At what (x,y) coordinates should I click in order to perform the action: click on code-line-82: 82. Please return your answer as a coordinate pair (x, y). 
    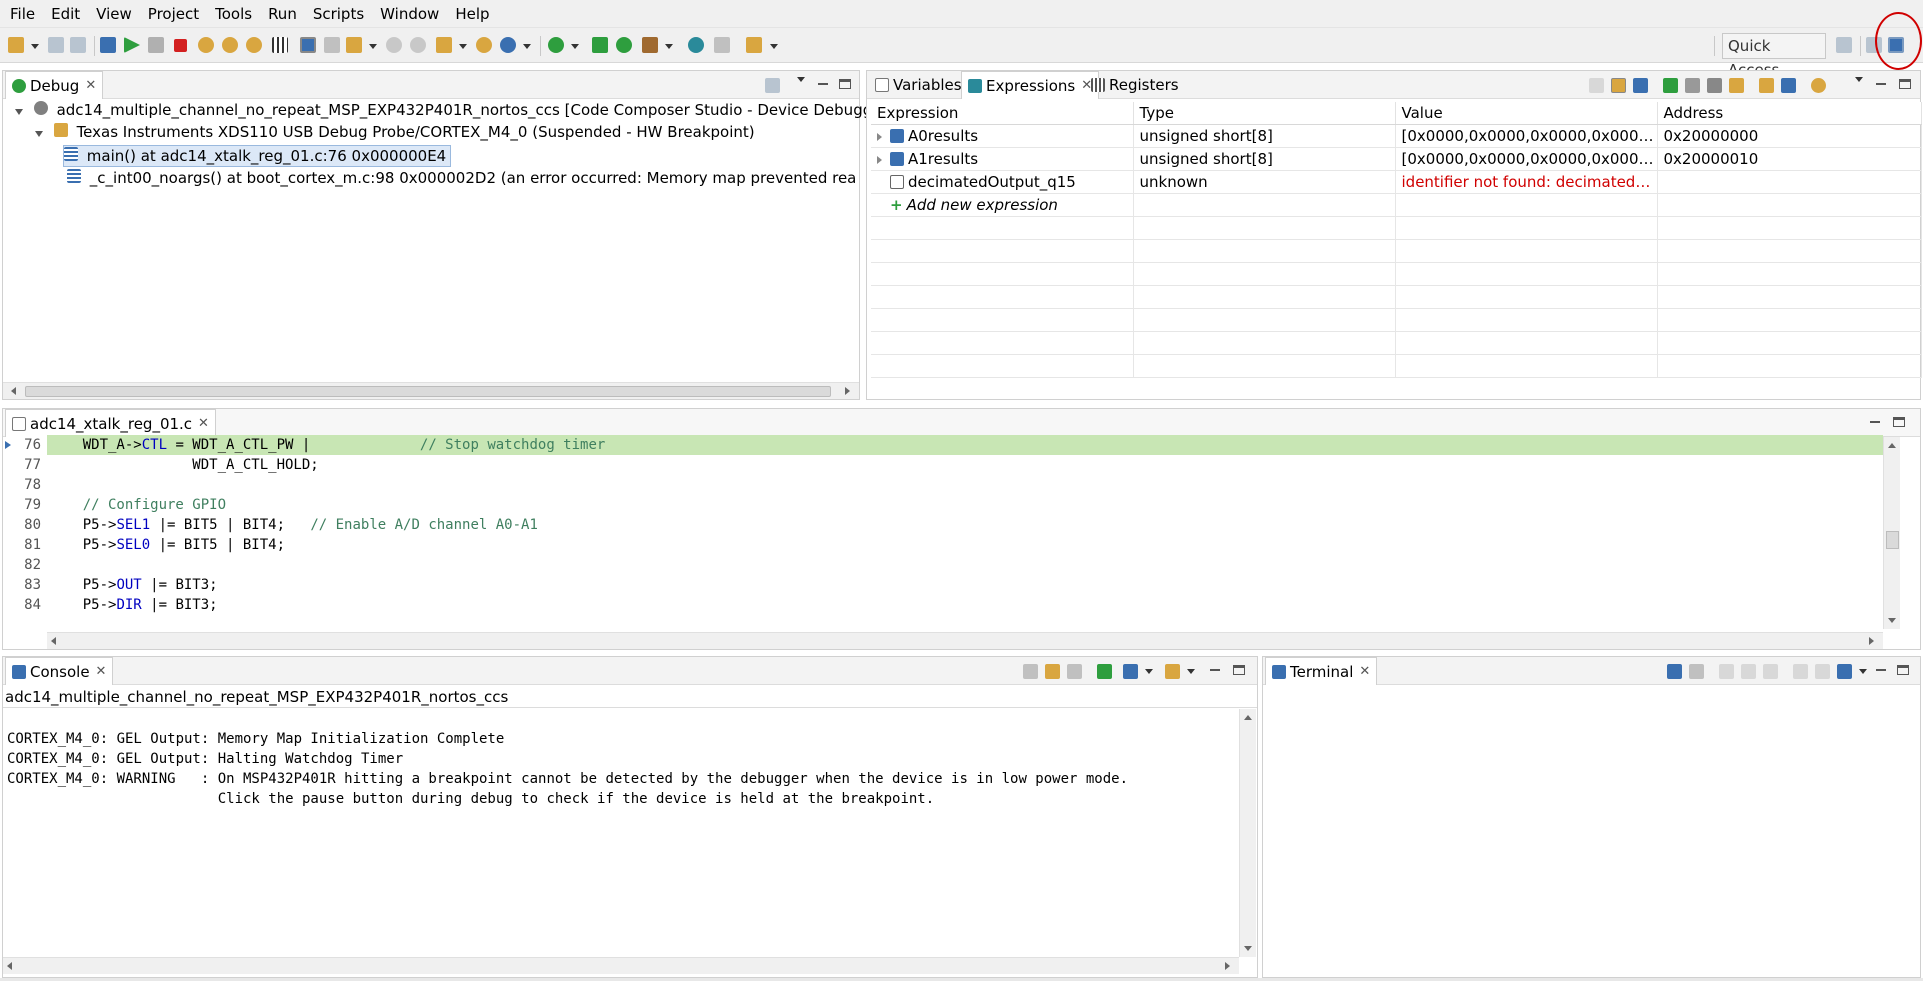
    Looking at the image, I should click on (32, 565).